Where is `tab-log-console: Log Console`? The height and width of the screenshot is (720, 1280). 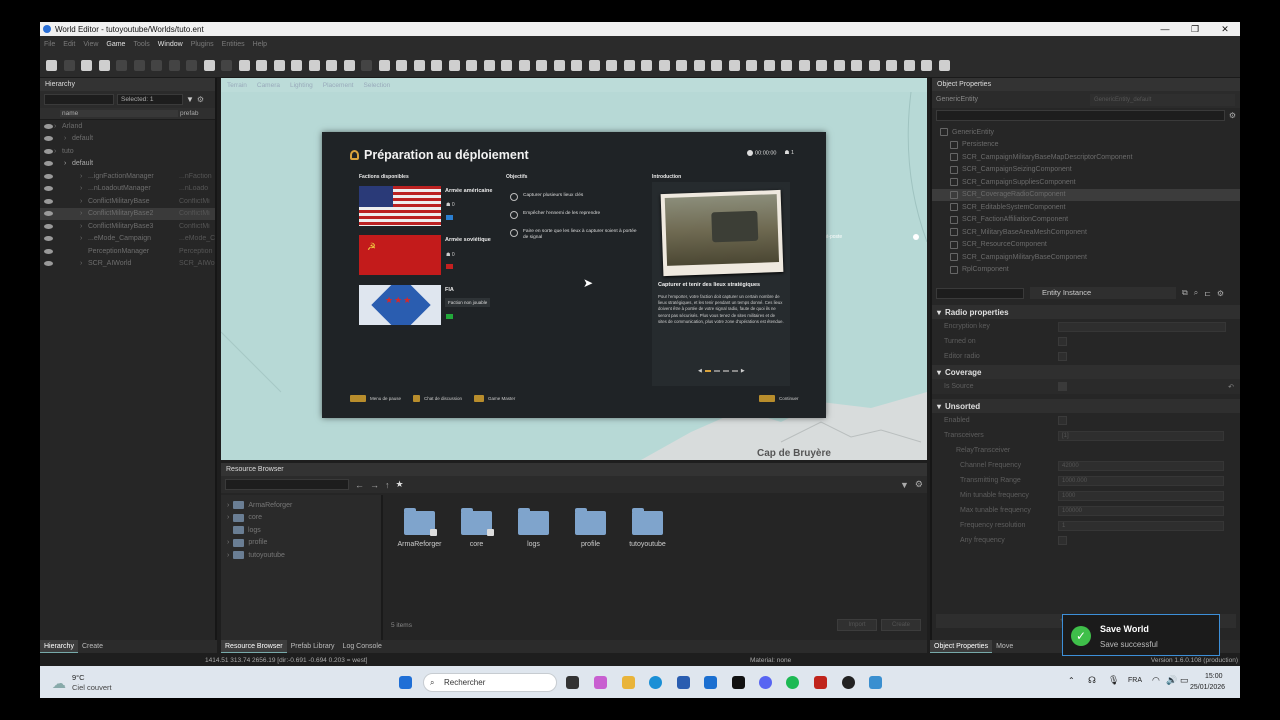 tab-log-console: Log Console is located at coordinates (362, 646).